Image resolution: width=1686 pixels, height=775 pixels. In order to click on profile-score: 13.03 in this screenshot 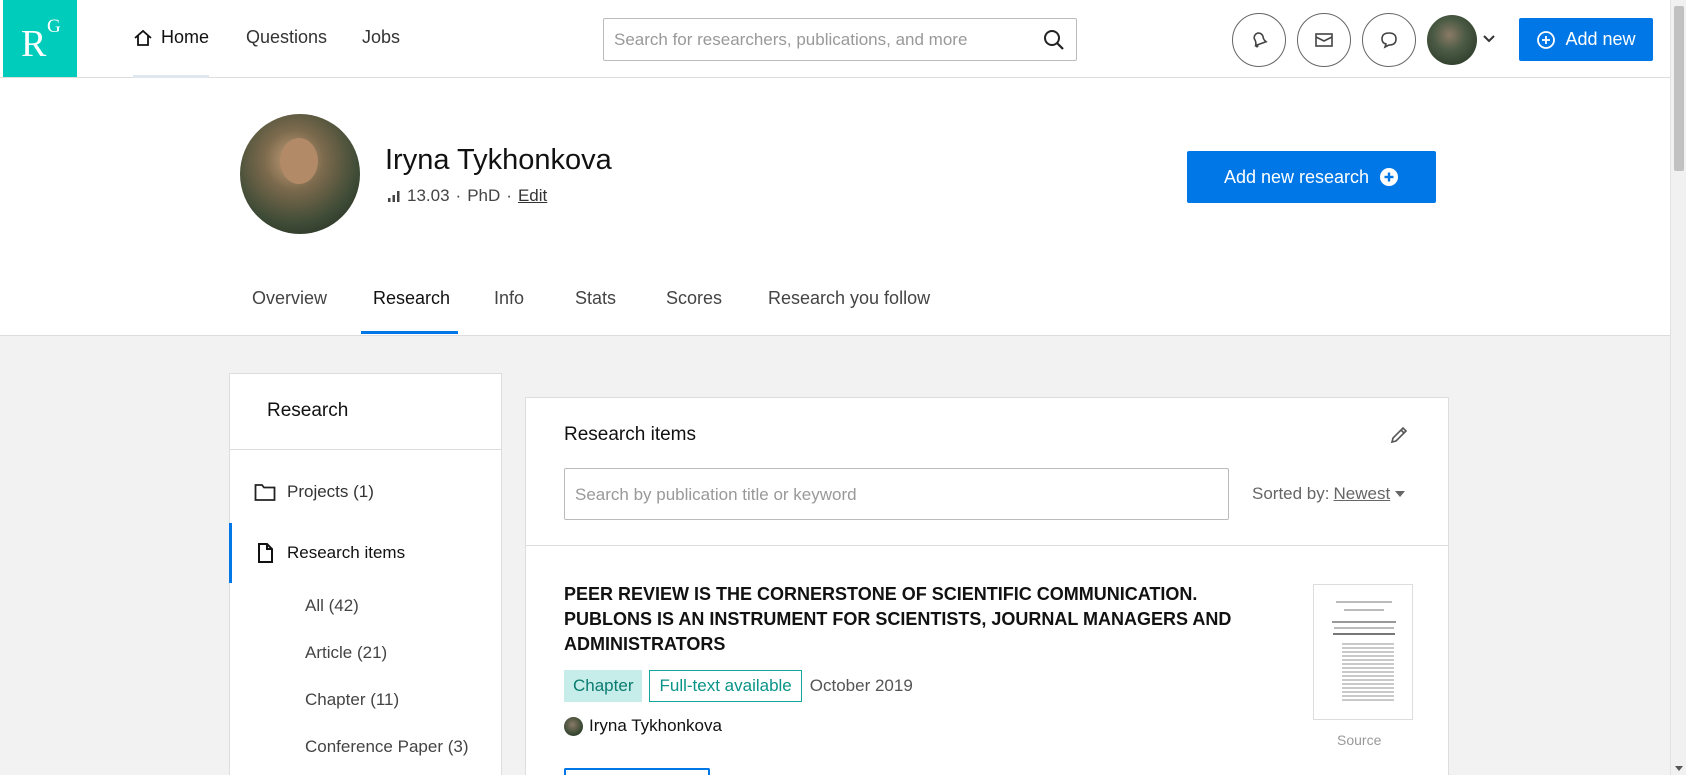, I will do `click(428, 195)`.